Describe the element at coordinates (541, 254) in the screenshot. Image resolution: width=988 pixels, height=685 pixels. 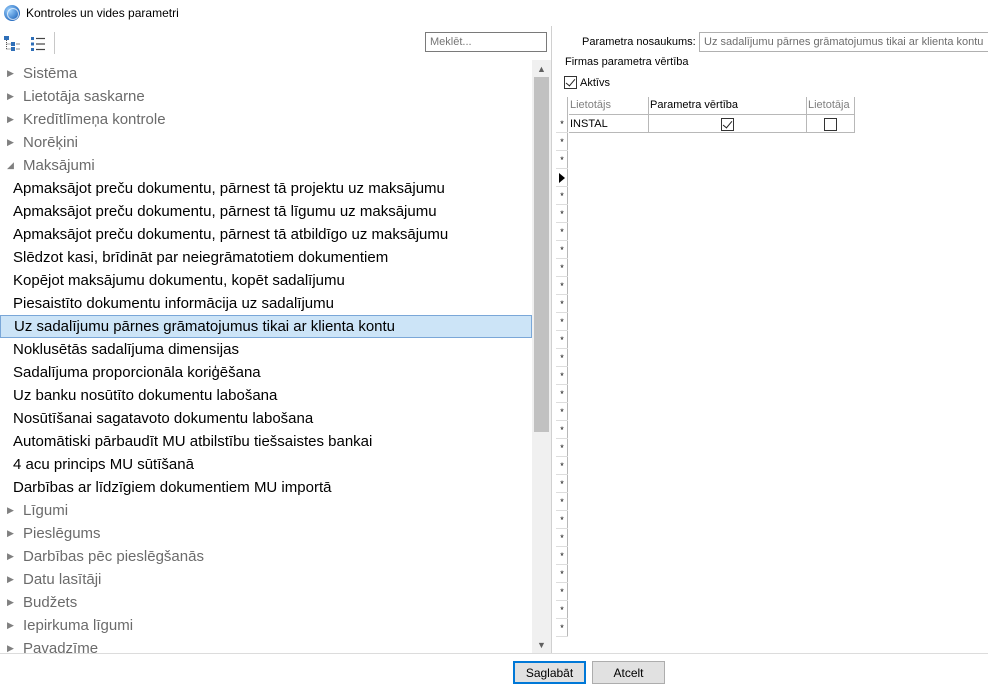
I see `scrollbar-thumb` at that location.